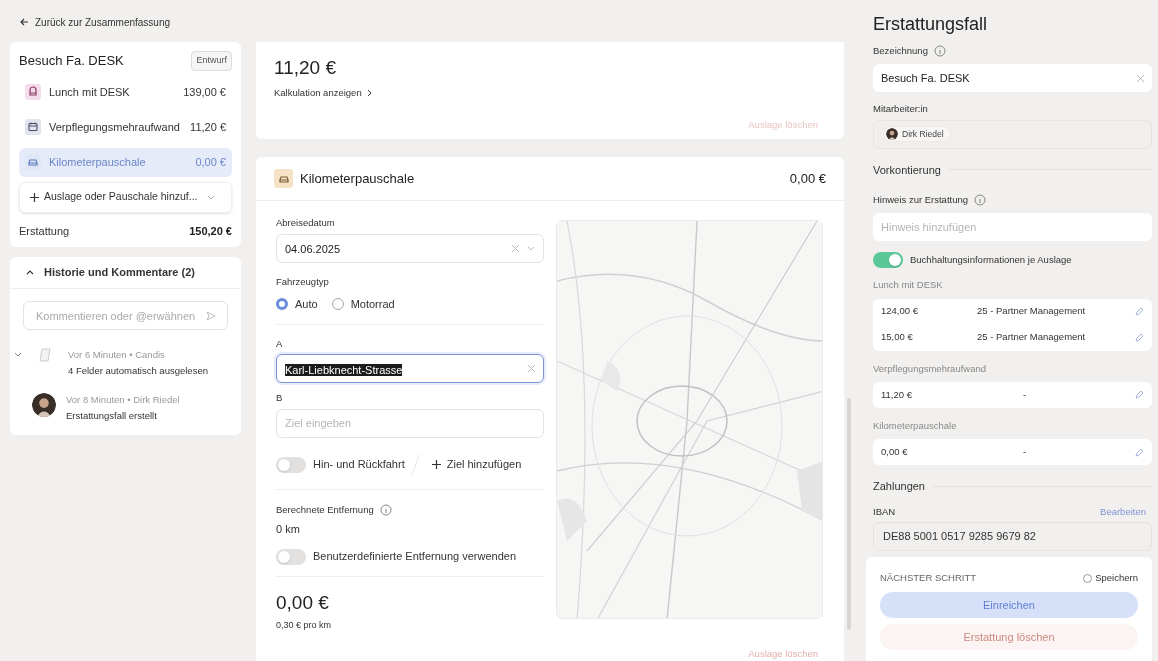  I want to click on item-amount: 11,20 €, so click(208, 127).